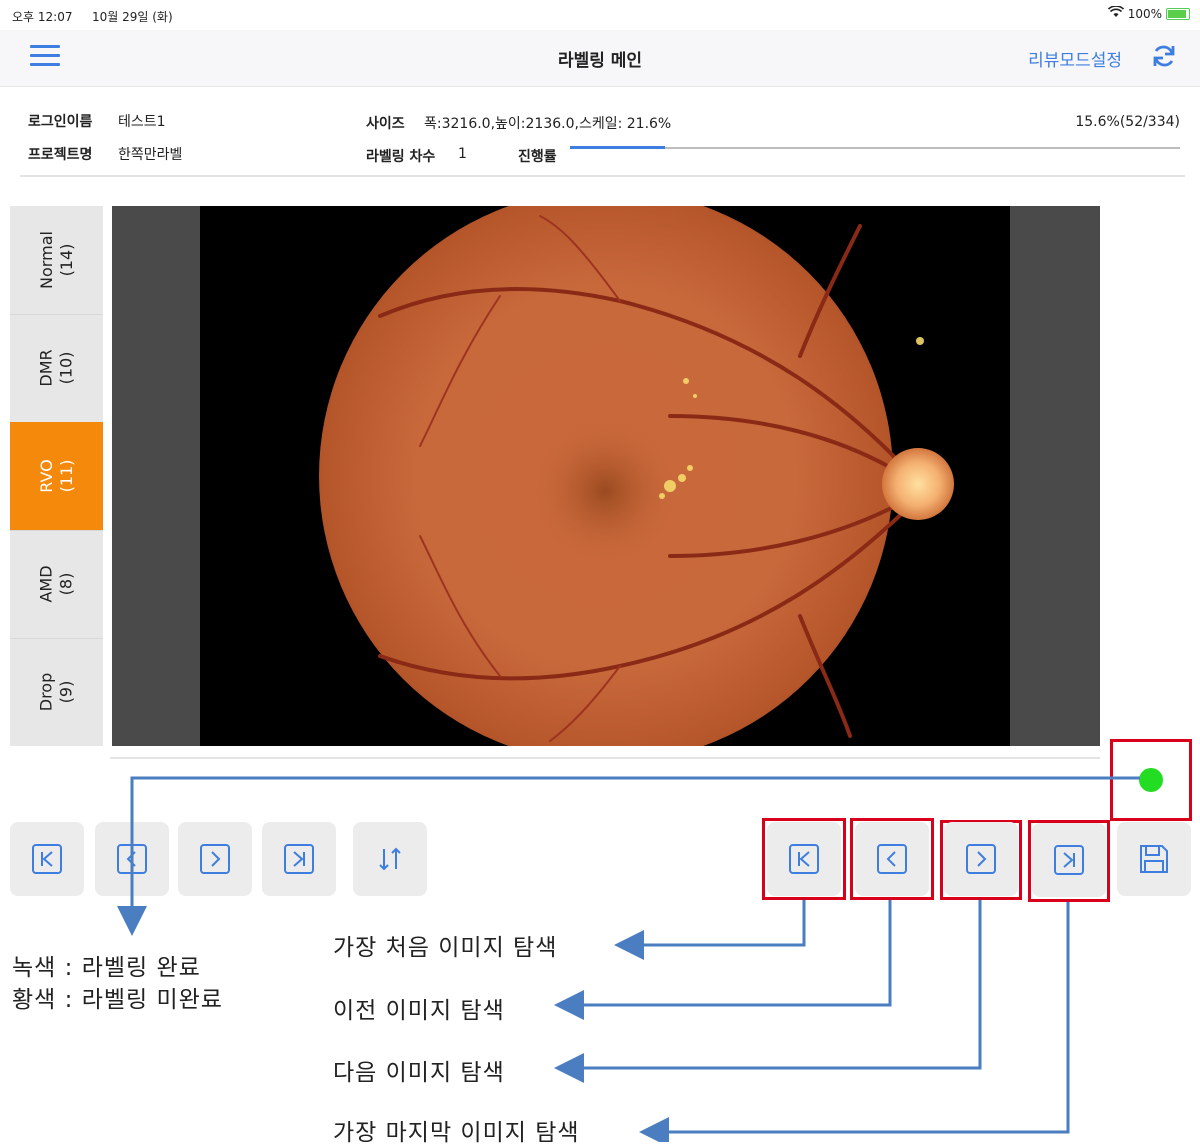 The image size is (1200, 1147). What do you see at coordinates (419, 1073) in the screenshot?
I see `next-image-caption: 다음 이미지 탐색` at bounding box center [419, 1073].